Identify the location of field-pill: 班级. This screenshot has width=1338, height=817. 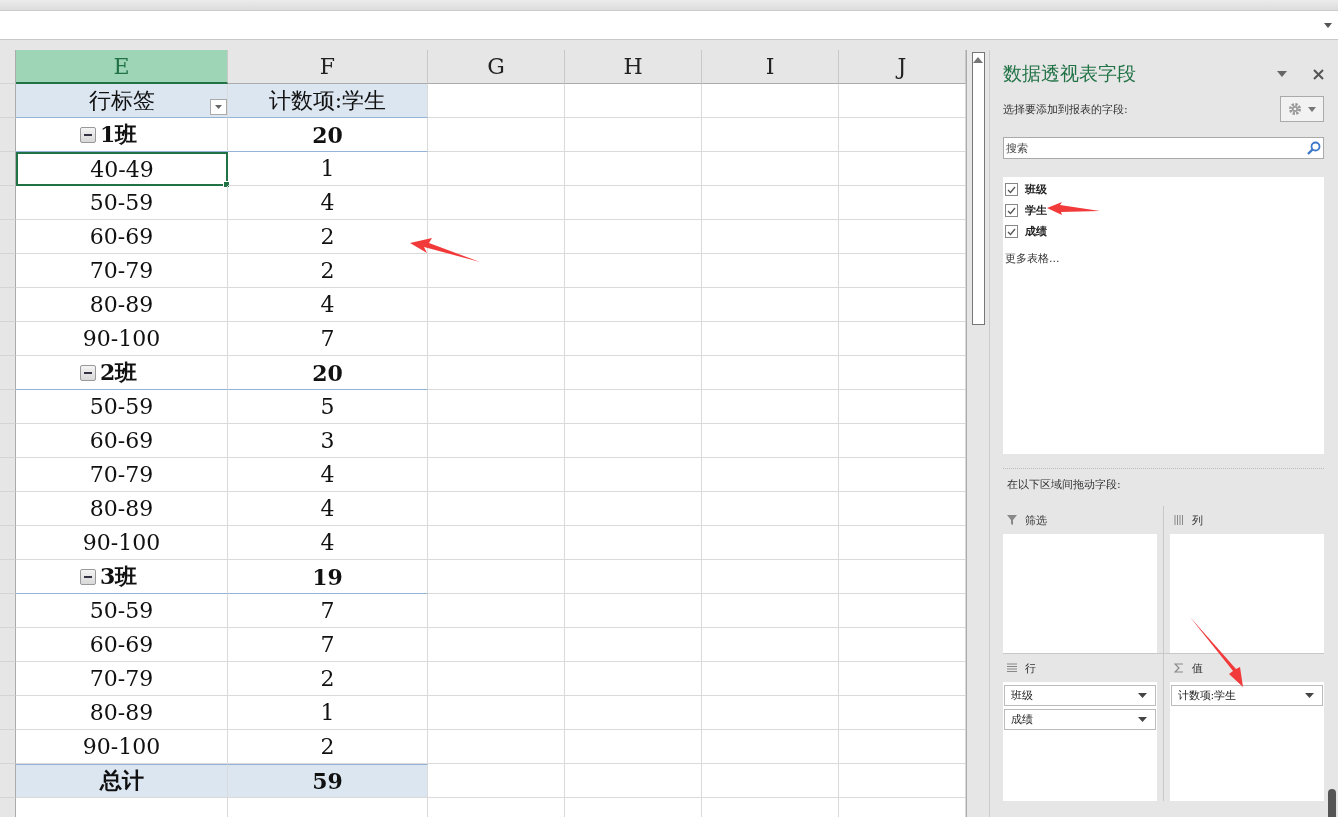
(1080, 695).